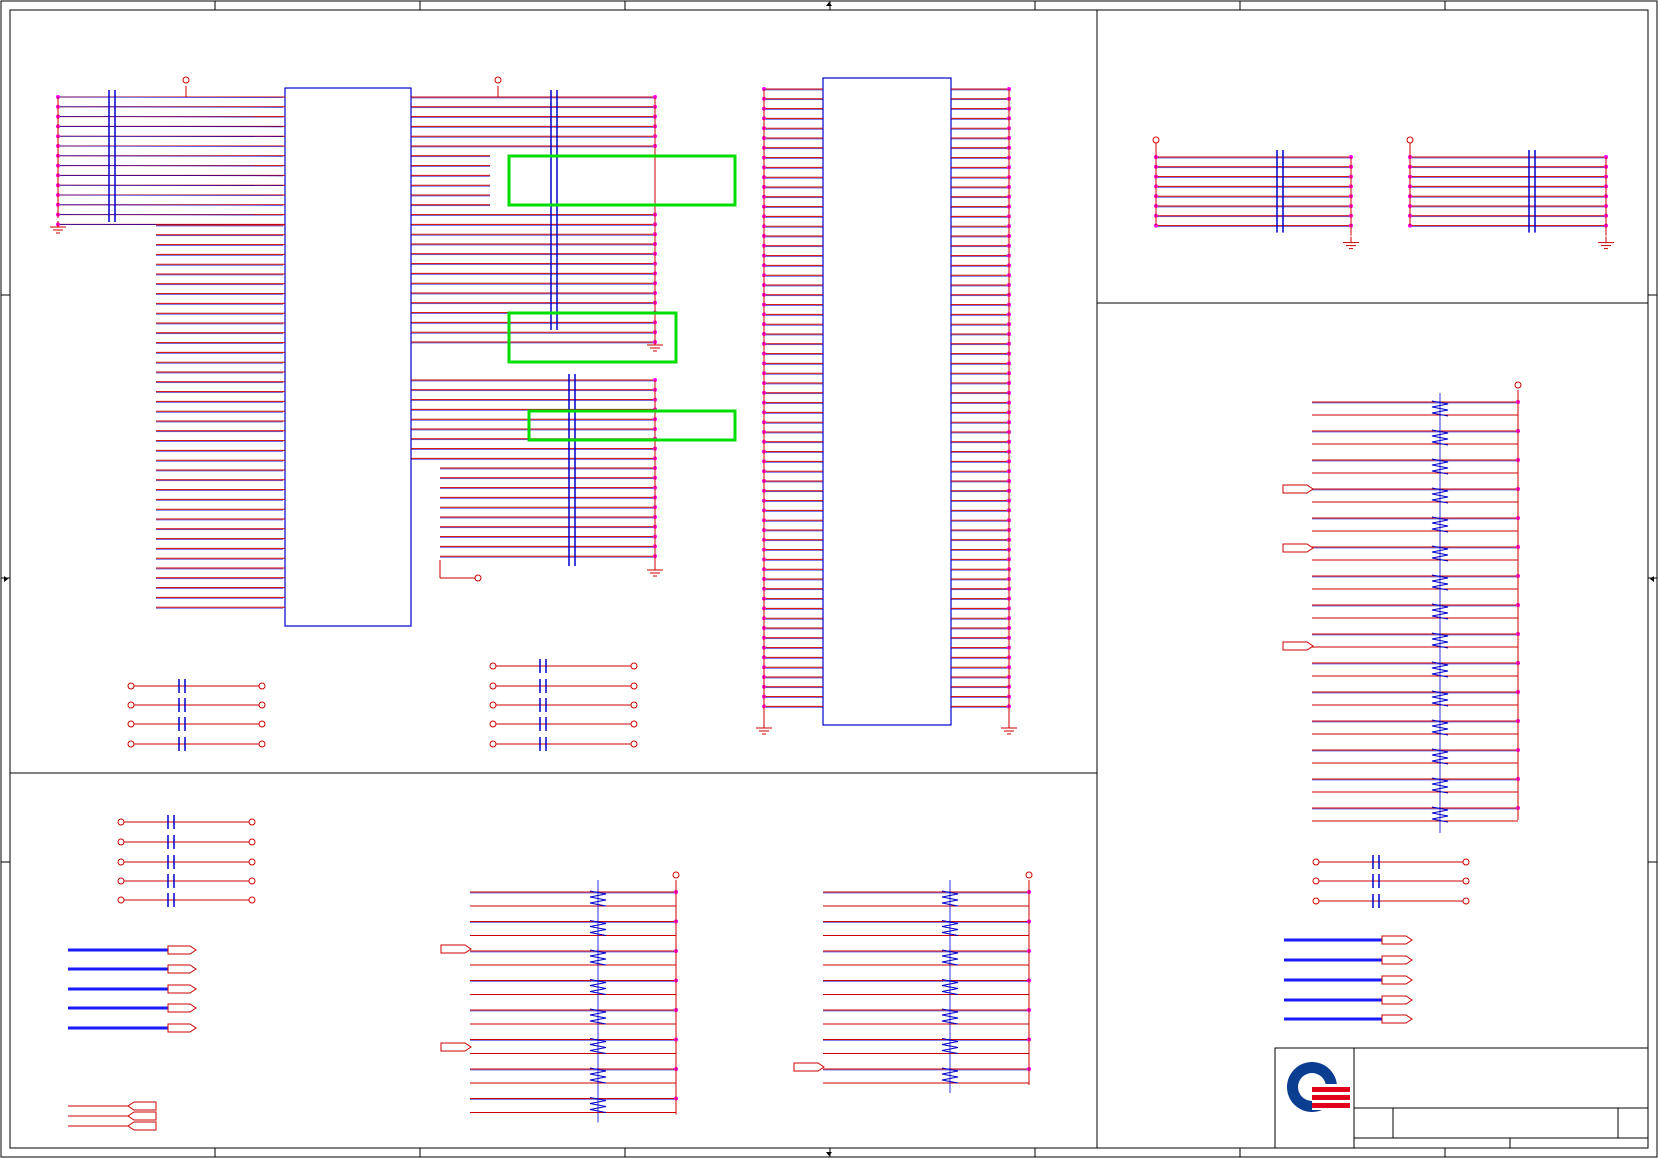 The height and width of the screenshot is (1158, 1658). I want to click on ic-body-left, so click(348, 357).